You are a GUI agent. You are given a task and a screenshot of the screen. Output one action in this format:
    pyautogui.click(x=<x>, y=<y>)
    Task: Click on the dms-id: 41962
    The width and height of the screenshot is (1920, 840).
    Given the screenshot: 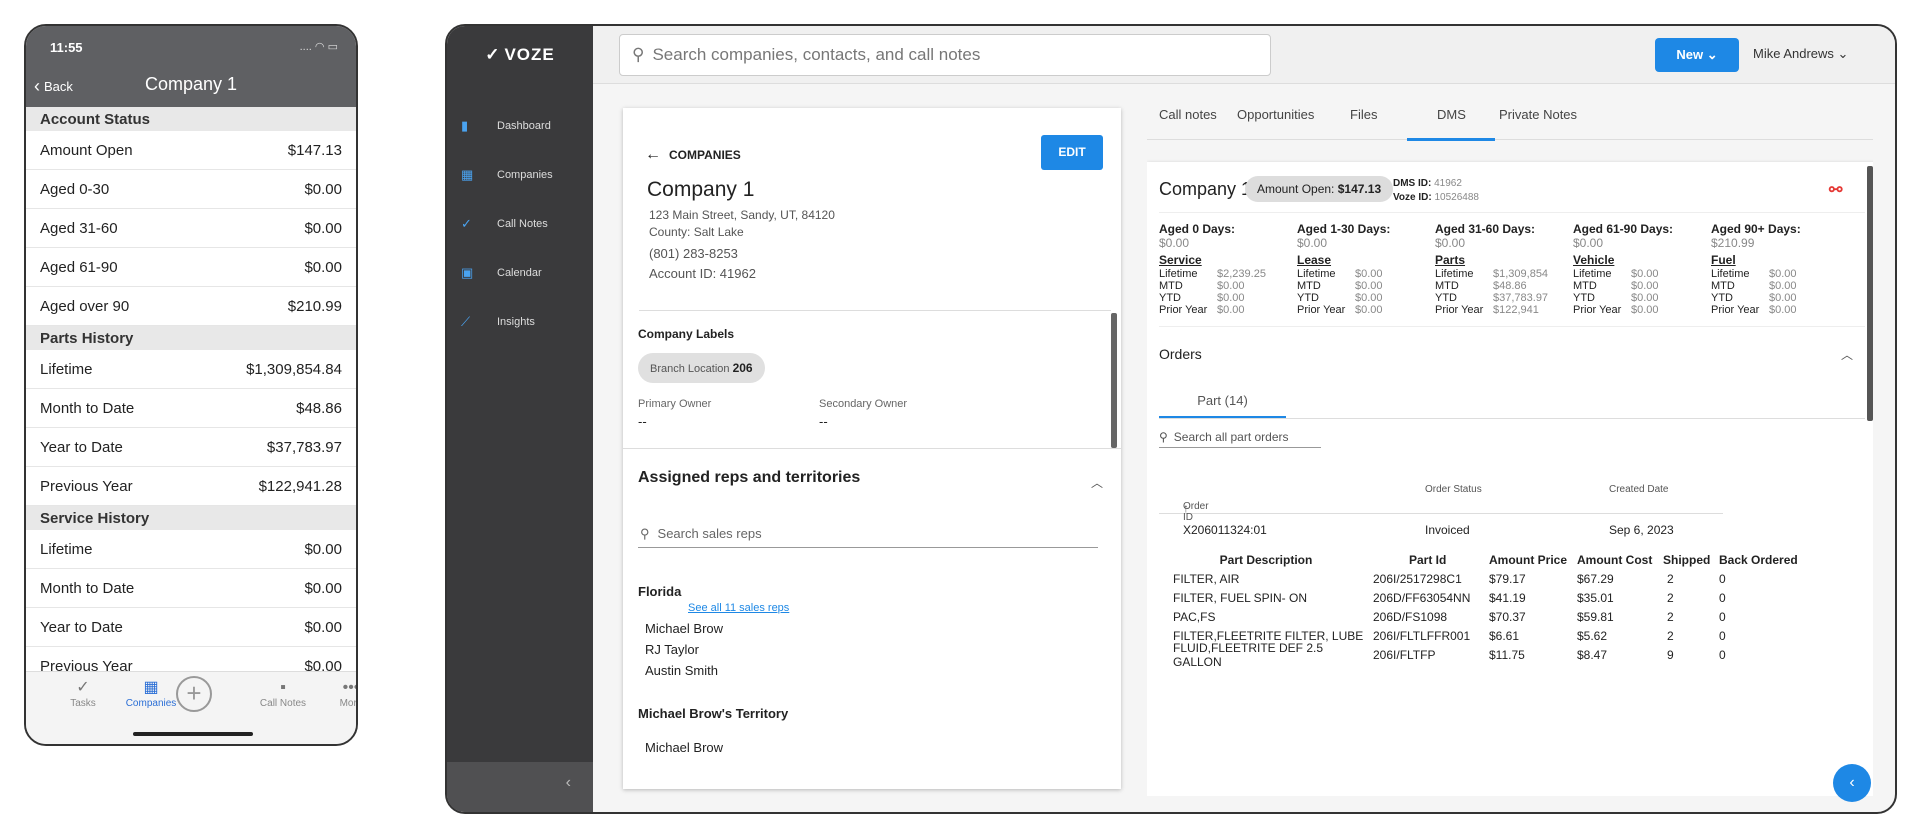 What is the action you would take?
    pyautogui.click(x=1448, y=183)
    